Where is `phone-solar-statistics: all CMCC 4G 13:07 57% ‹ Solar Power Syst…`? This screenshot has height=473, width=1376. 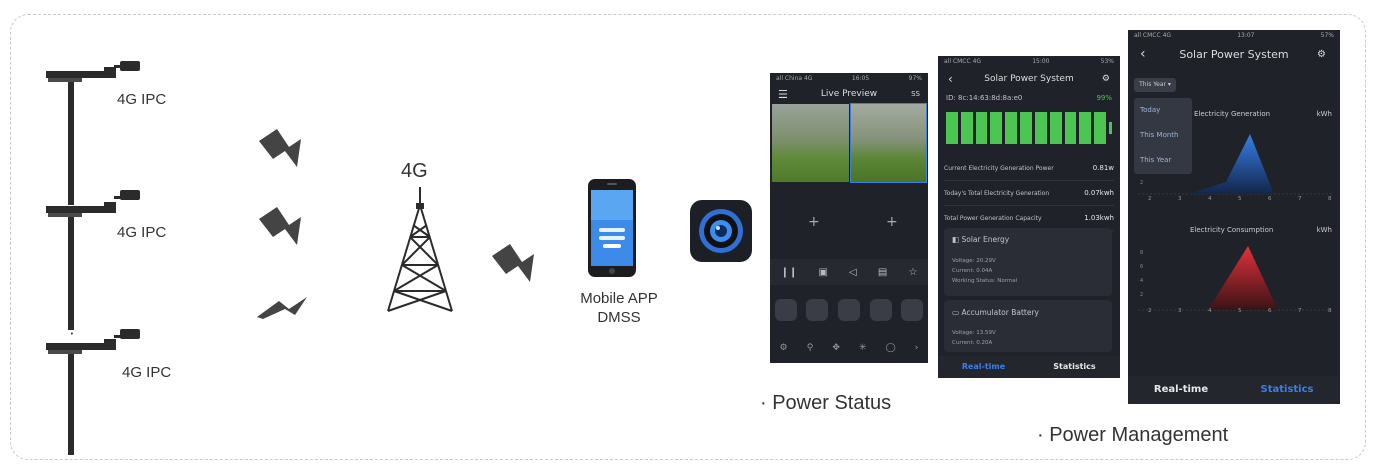 phone-solar-statistics: all CMCC 4G 13:07 57% ‹ Solar Power Syst… is located at coordinates (1234, 217).